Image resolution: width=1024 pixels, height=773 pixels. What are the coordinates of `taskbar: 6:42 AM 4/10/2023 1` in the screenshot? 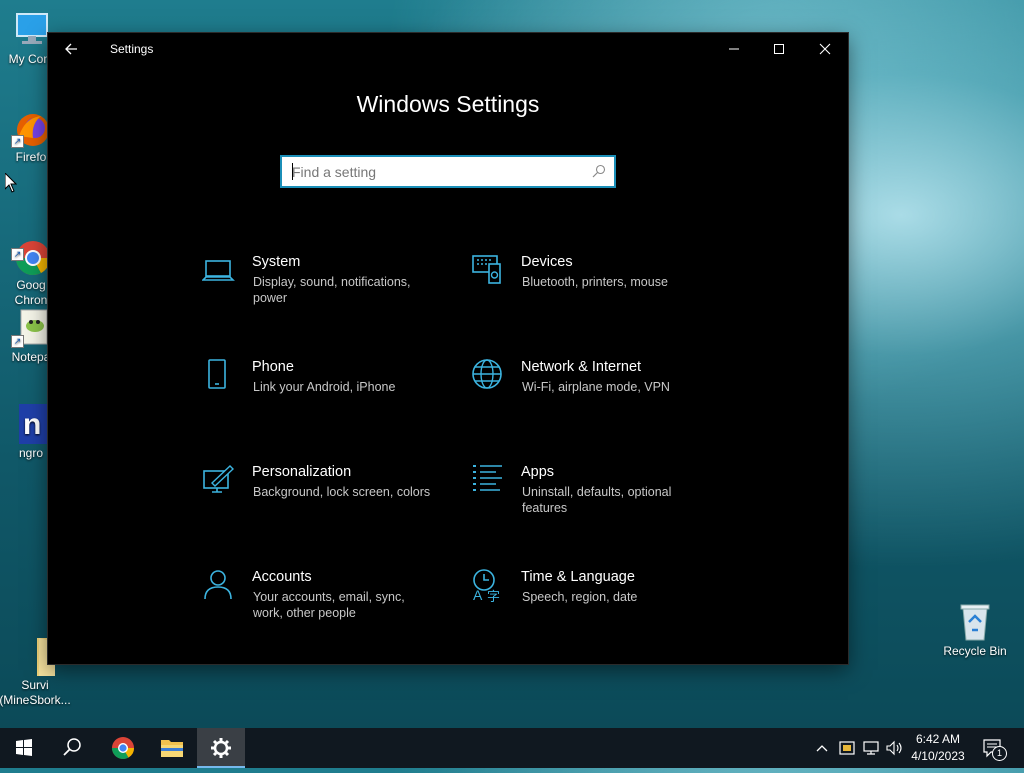 It's located at (512, 748).